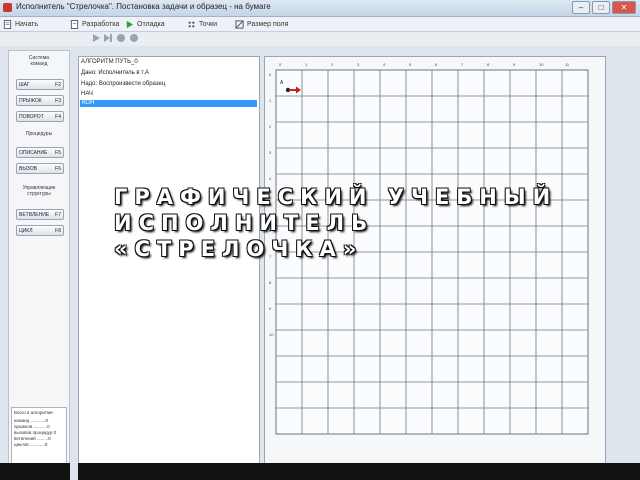  What do you see at coordinates (320, 471) in the screenshot?
I see `bottom-strip` at bounding box center [320, 471].